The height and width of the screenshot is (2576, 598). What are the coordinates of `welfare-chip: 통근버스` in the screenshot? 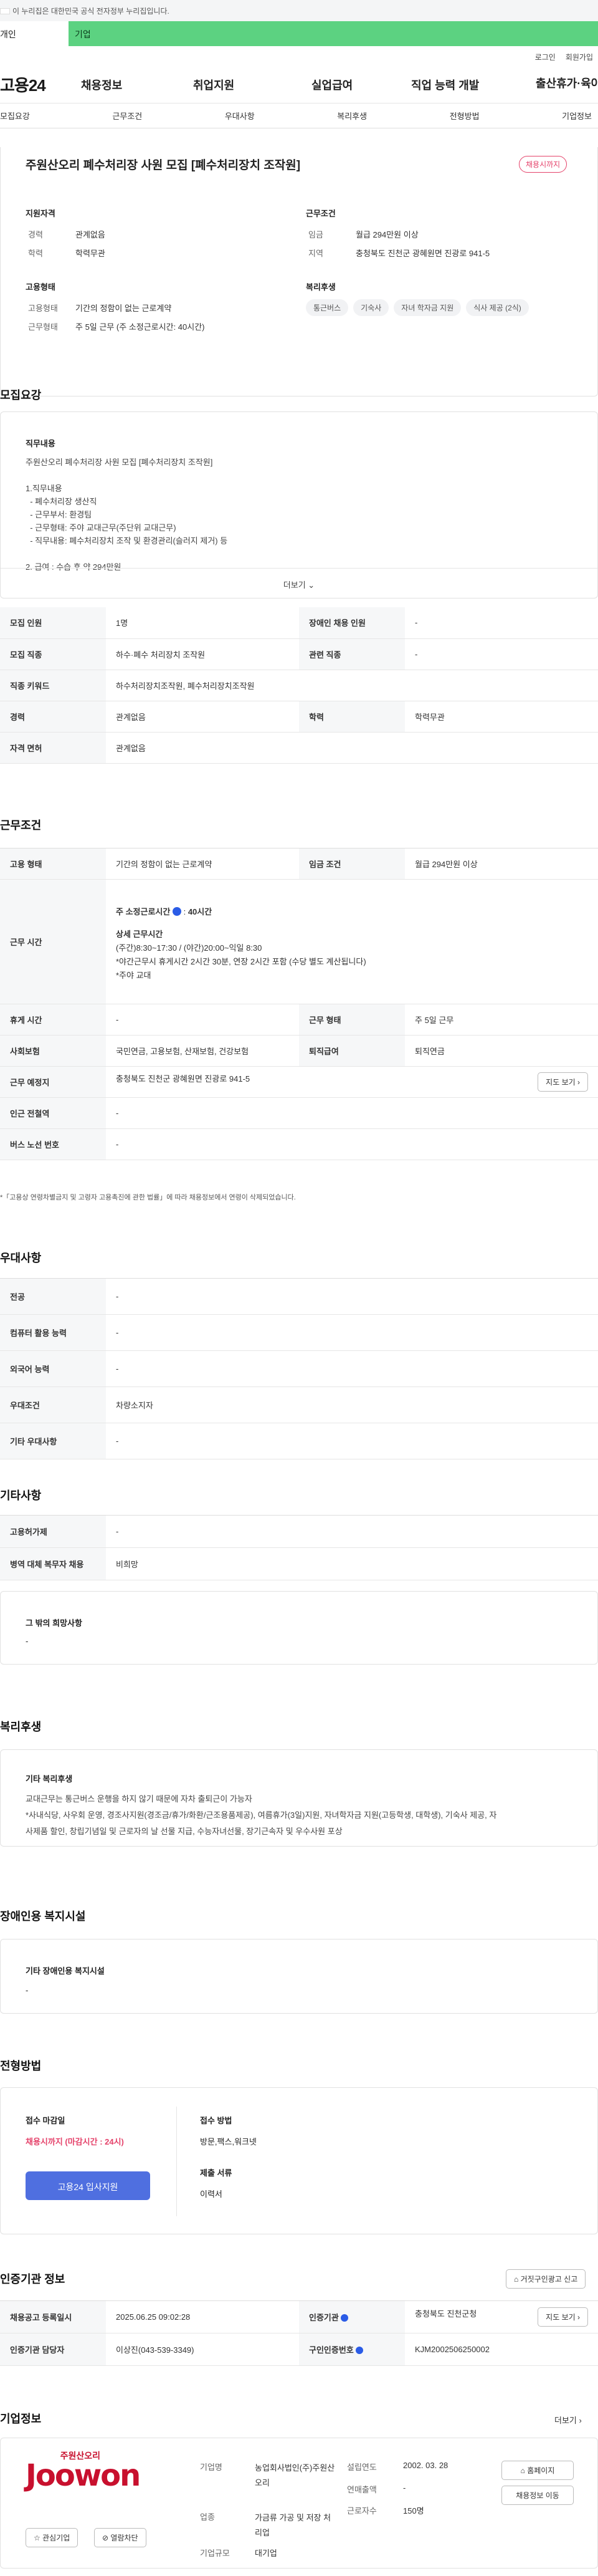 It's located at (327, 307).